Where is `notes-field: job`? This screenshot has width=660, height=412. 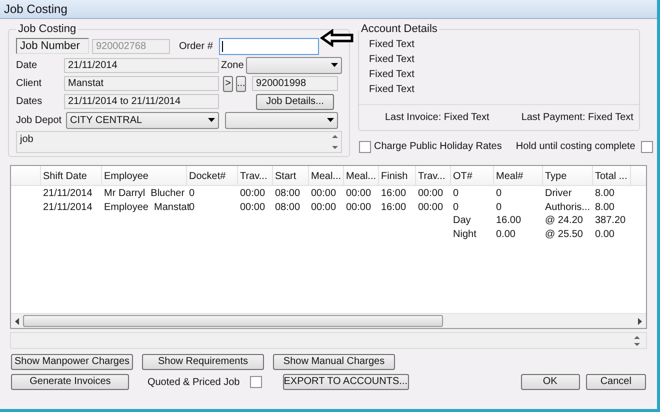 notes-field: job is located at coordinates (179, 141).